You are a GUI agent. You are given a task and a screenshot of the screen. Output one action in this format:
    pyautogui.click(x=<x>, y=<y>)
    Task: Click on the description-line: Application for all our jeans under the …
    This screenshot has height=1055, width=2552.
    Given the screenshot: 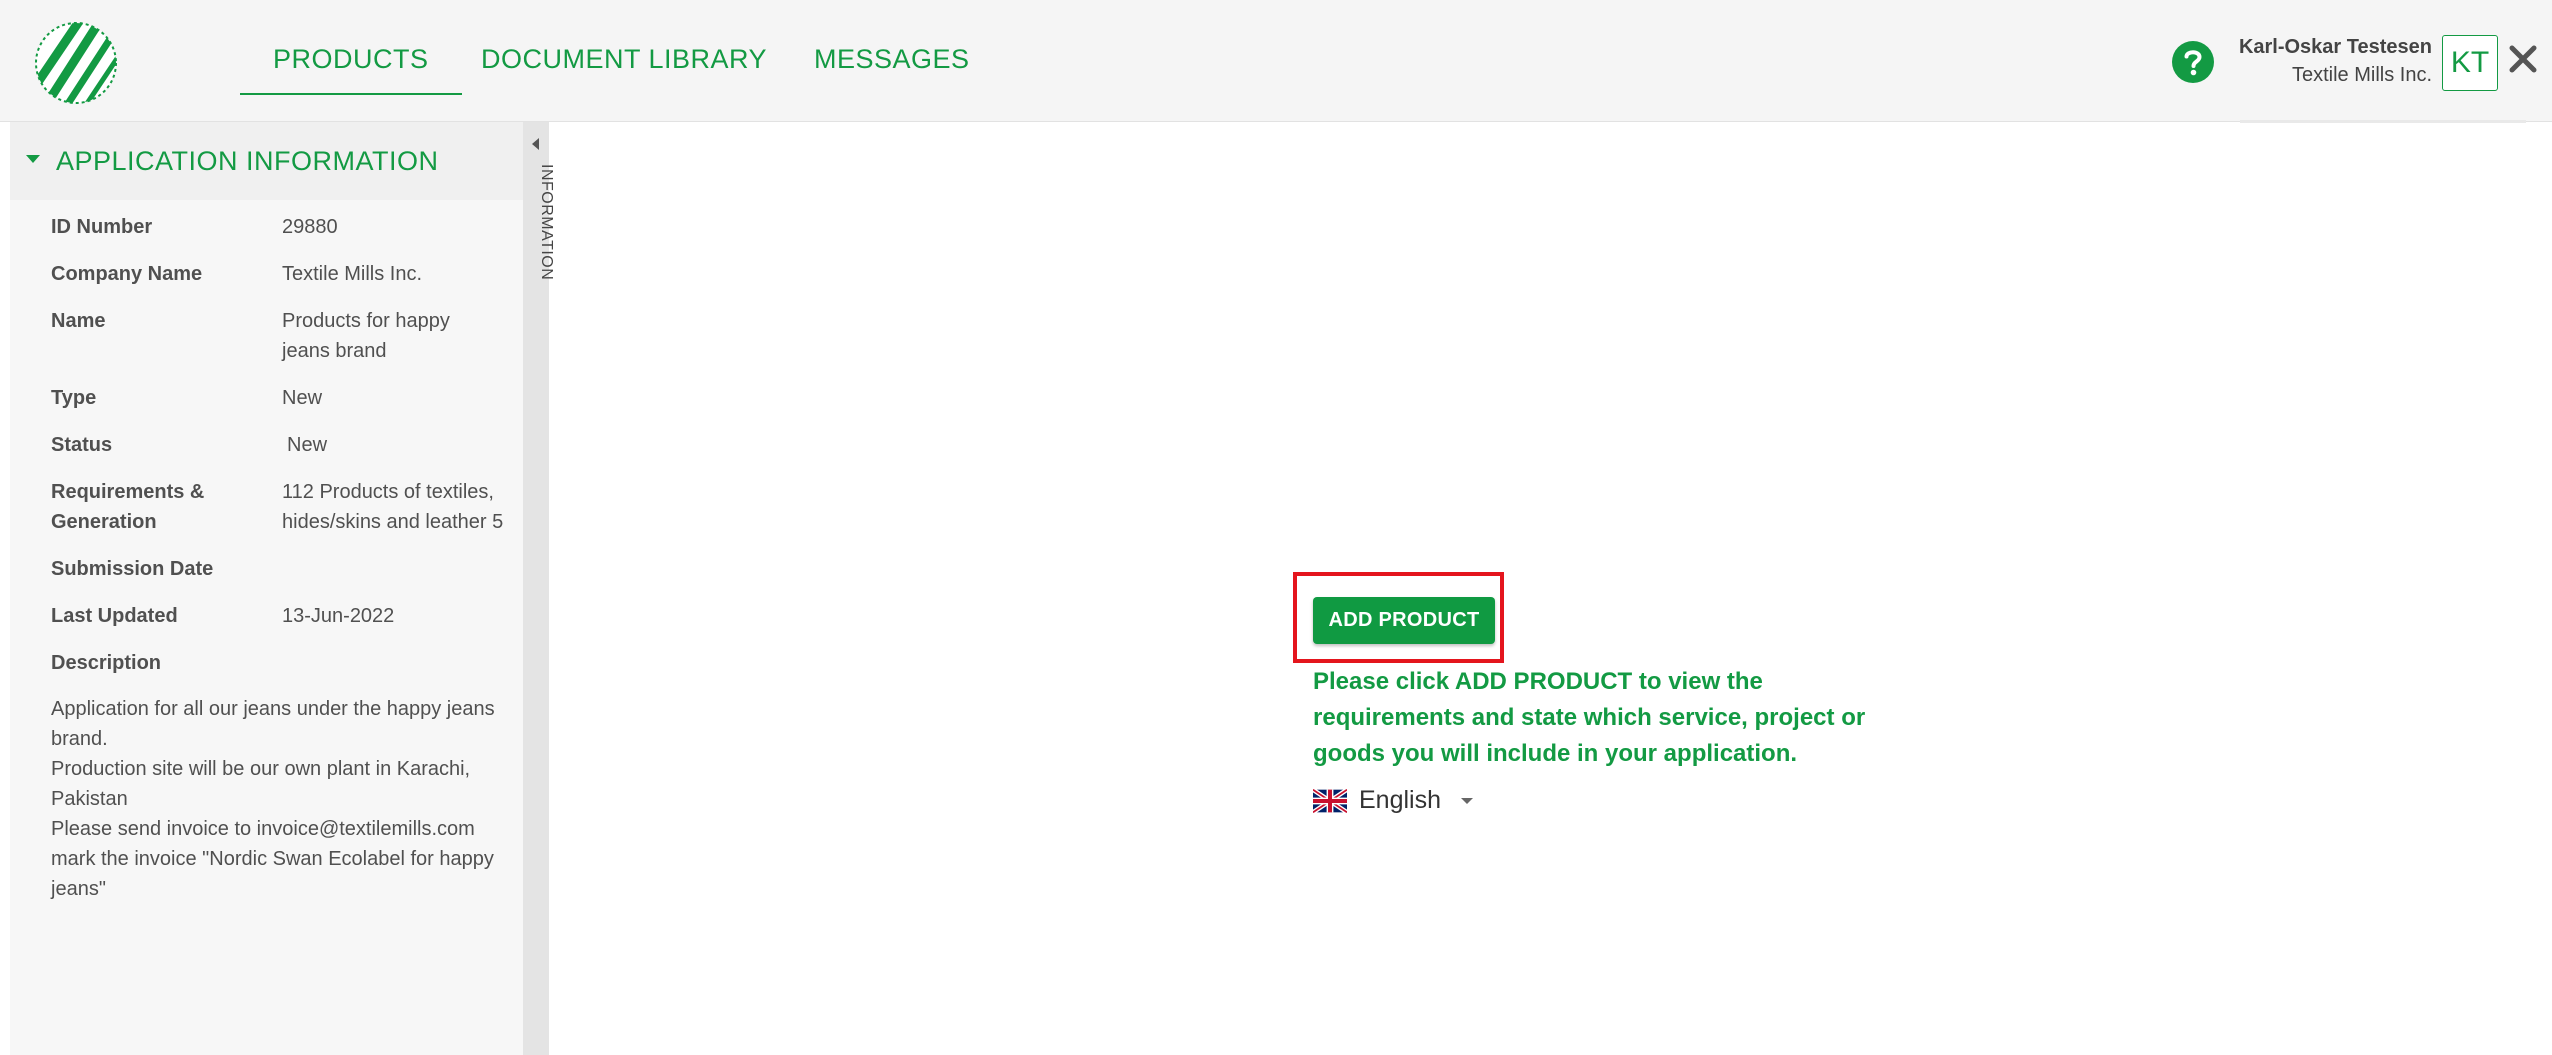 What is the action you would take?
    pyautogui.click(x=276, y=724)
    